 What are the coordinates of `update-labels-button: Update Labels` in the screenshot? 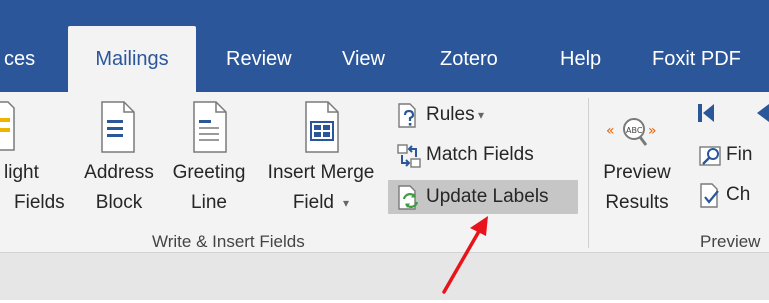 It's located at (483, 197).